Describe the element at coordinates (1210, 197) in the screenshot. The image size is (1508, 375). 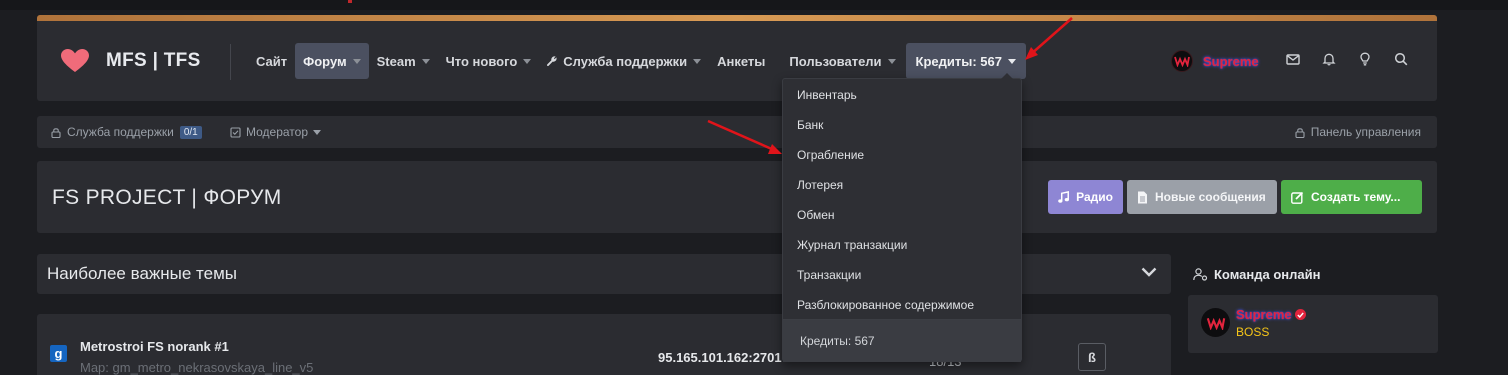
I see `new-posts-label: Новые сообщения` at that location.